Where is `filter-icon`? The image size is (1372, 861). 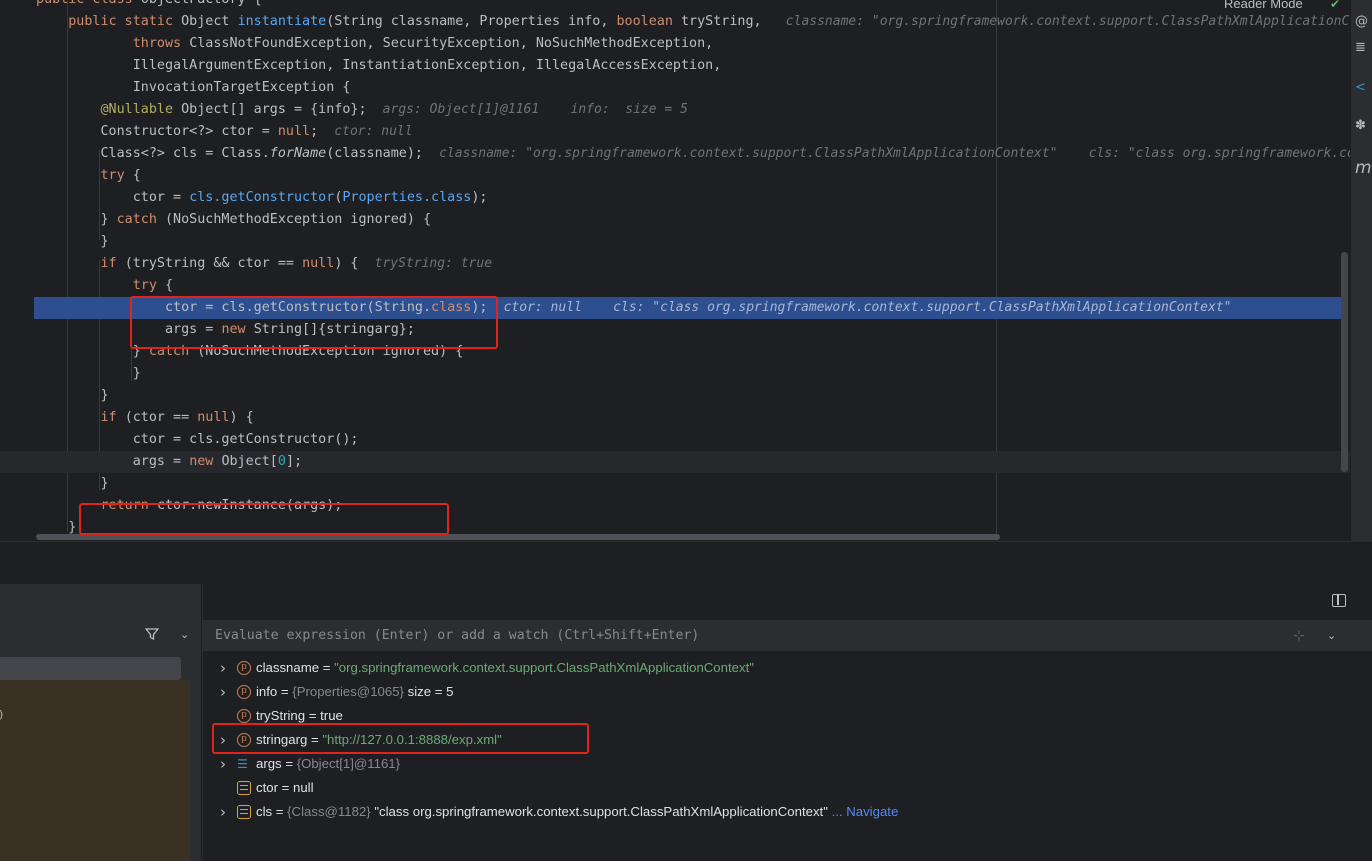
filter-icon is located at coordinates (152, 634).